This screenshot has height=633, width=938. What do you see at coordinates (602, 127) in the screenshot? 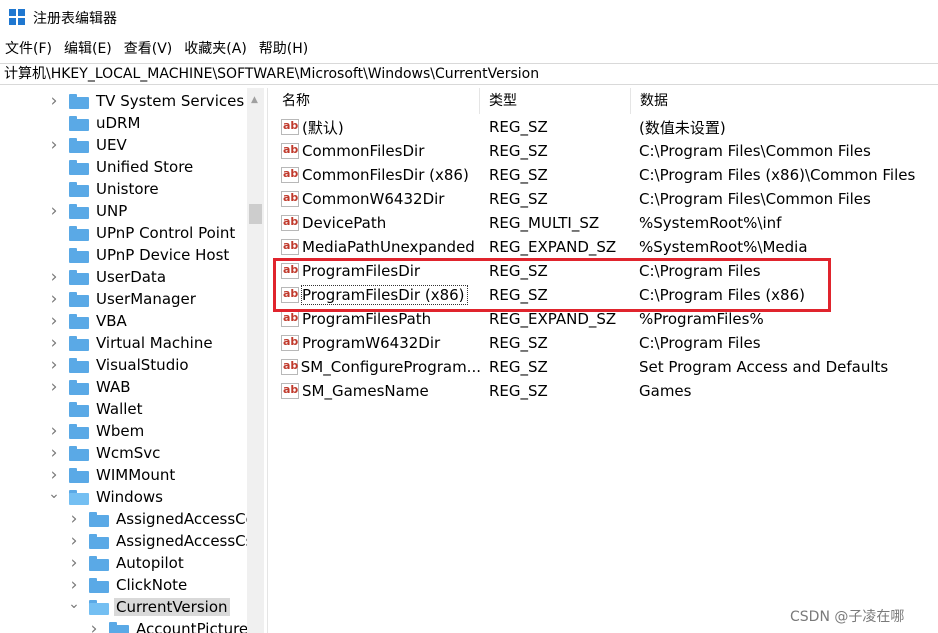
I see `value-row: ab (默认) REG_SZ (数值未设置)` at bounding box center [602, 127].